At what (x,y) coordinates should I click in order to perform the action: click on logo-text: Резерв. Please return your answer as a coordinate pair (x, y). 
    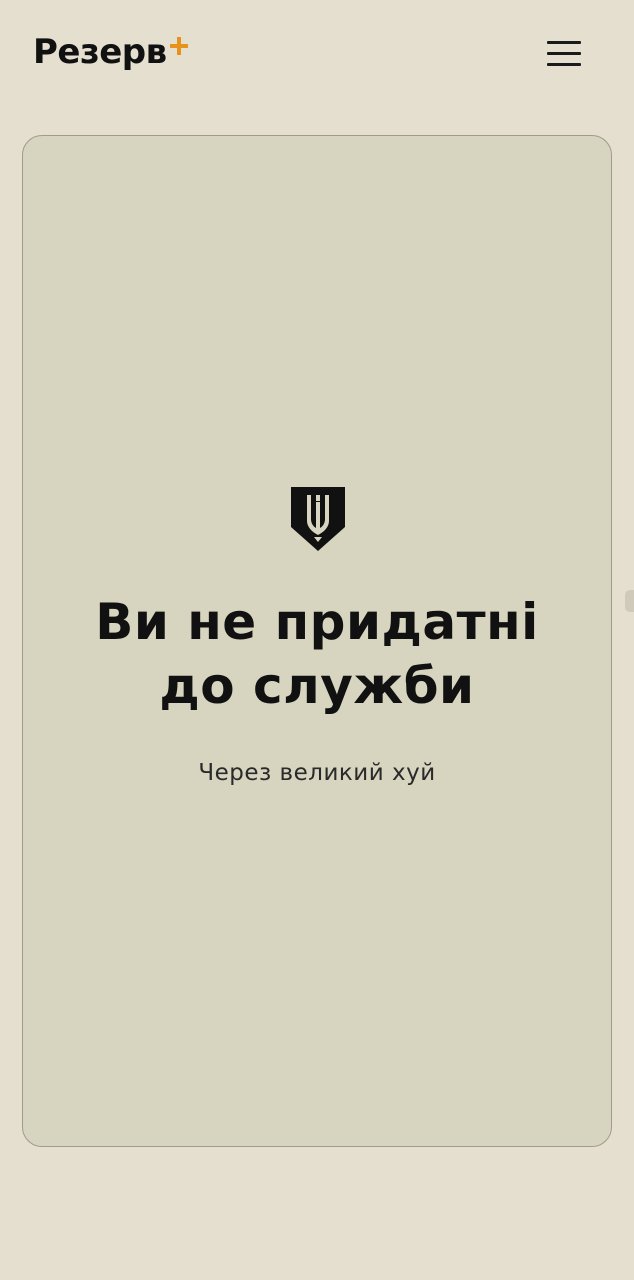
    Looking at the image, I should click on (100, 52).